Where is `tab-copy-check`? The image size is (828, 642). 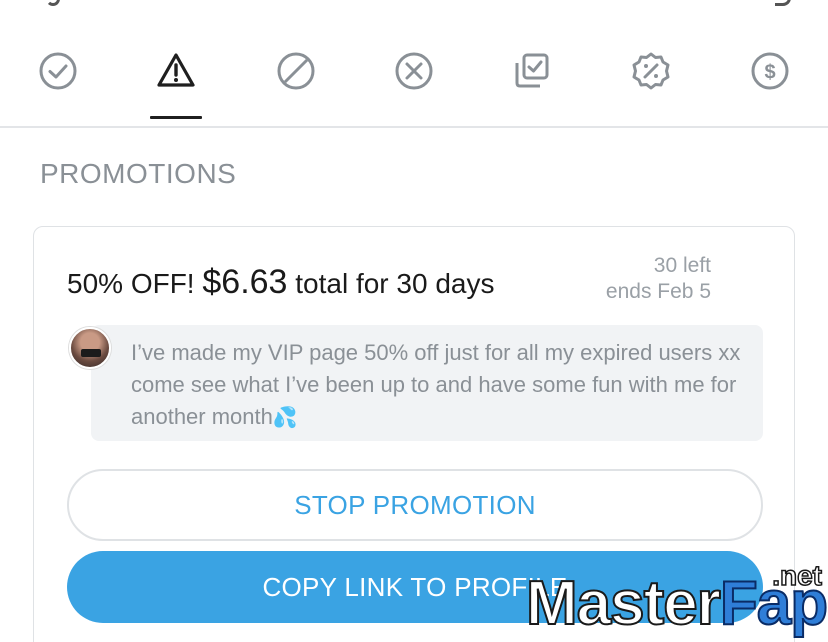 tab-copy-check is located at coordinates (532, 83).